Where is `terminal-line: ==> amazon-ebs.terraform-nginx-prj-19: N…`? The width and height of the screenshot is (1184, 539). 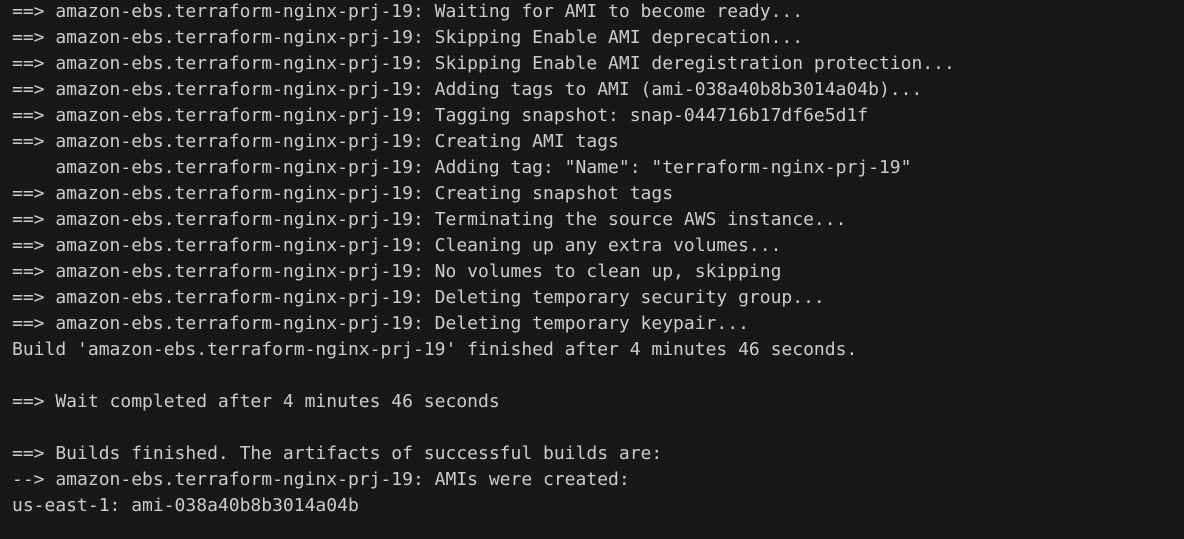 terminal-line: ==> amazon-ebs.terraform-nginx-prj-19: N… is located at coordinates (397, 271).